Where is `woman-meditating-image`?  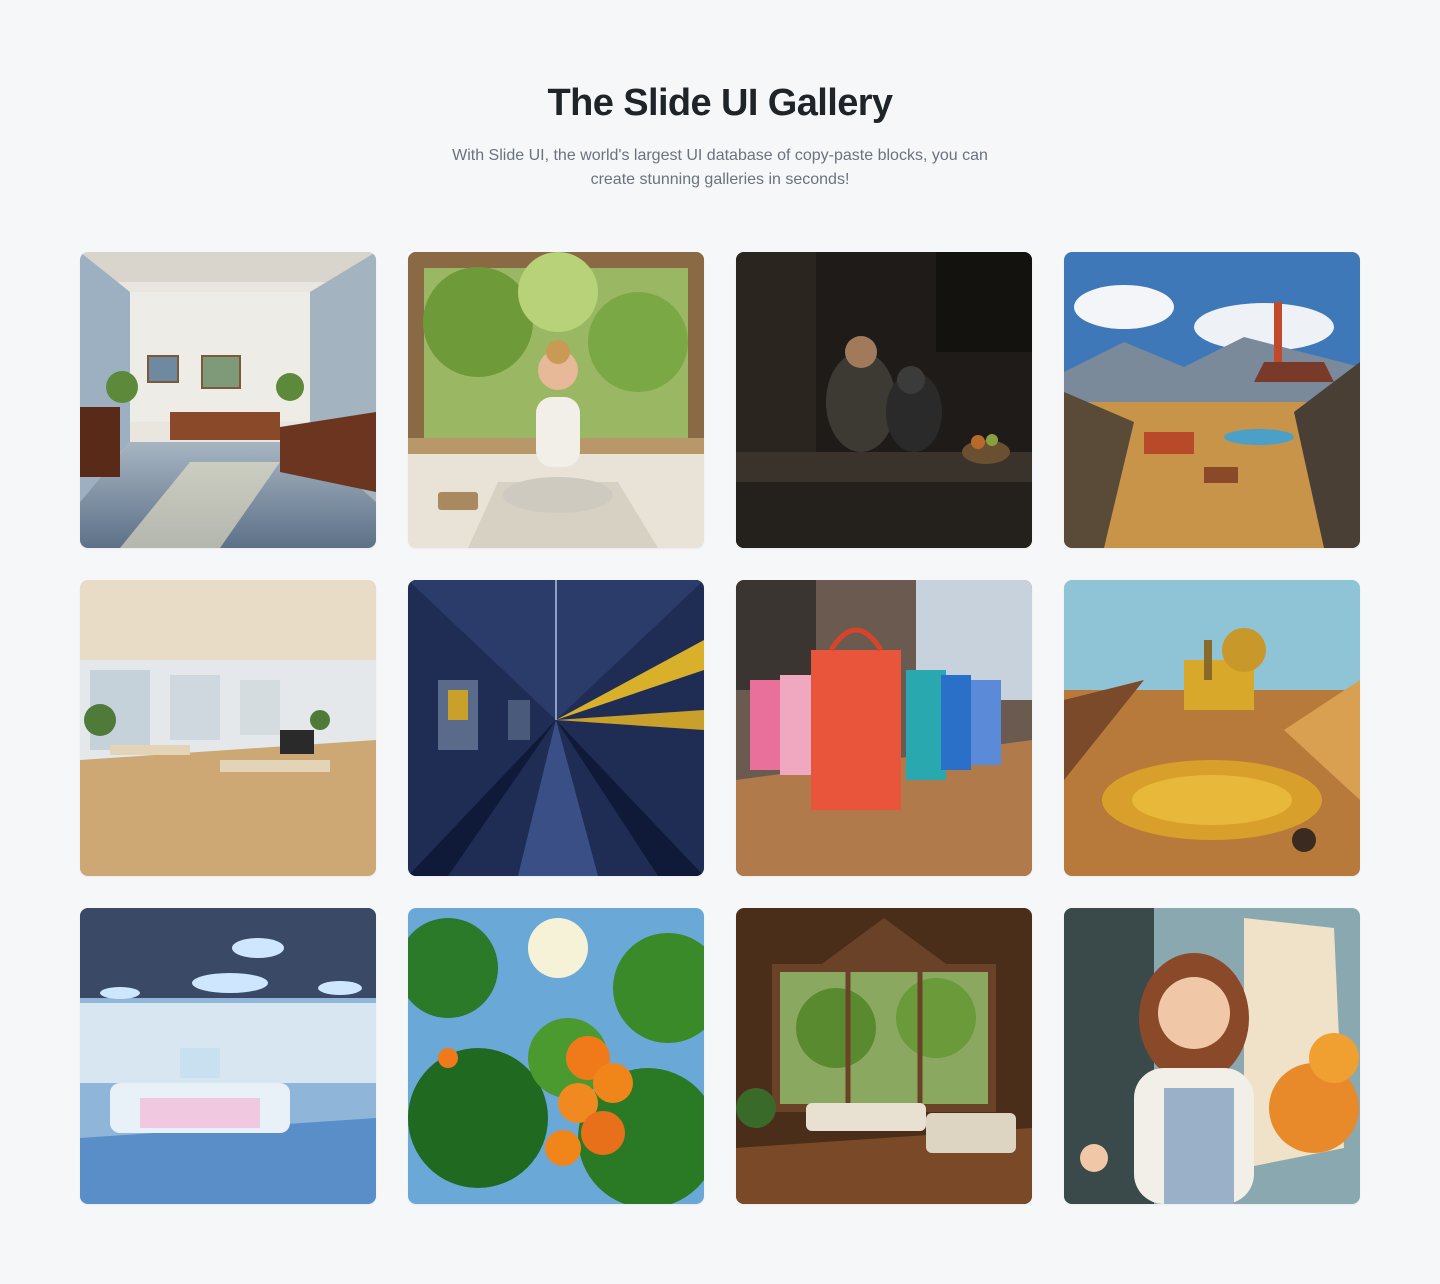 woman-meditating-image is located at coordinates (556, 400).